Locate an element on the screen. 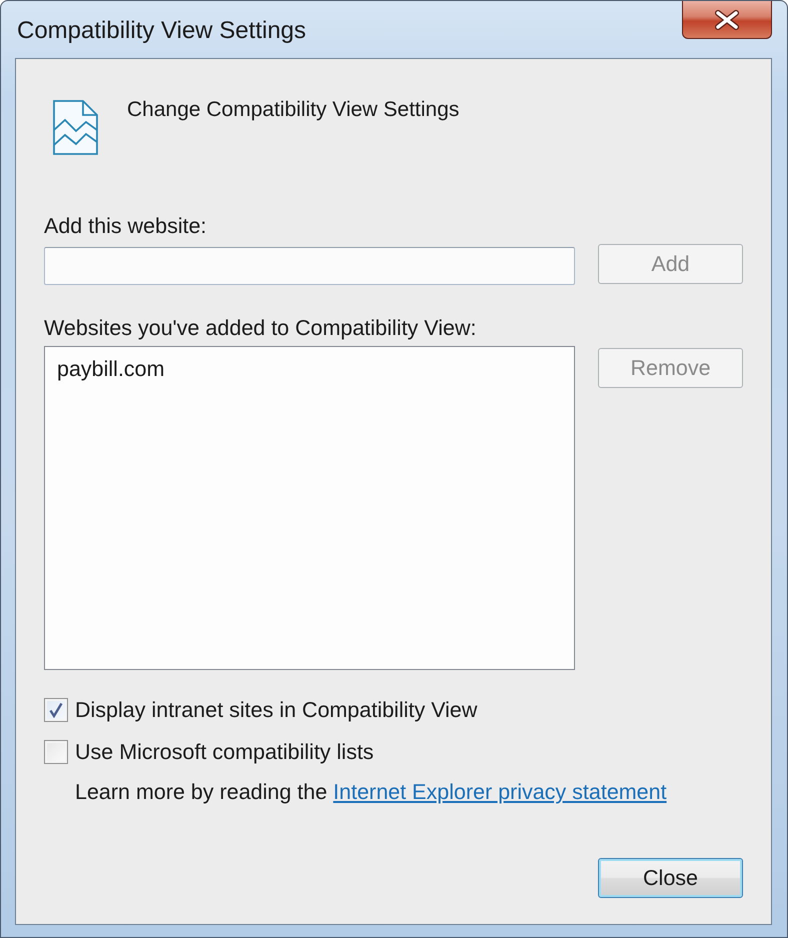 The image size is (788, 938). window-title: Compatibility View Settings is located at coordinates (161, 31).